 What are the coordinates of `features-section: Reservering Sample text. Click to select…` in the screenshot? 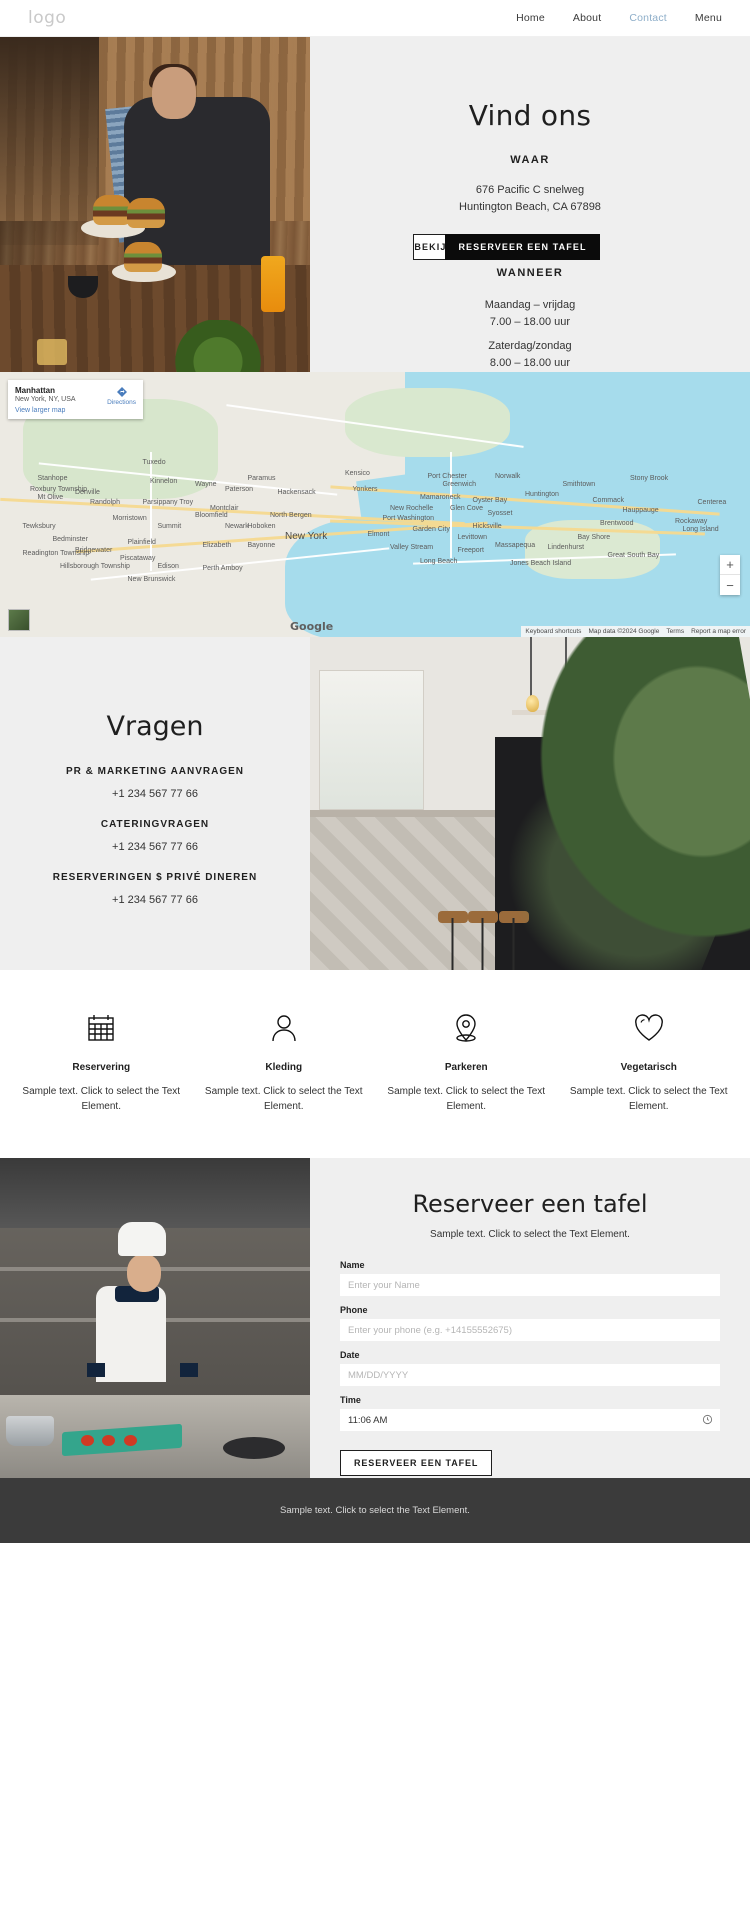 It's located at (375, 1064).